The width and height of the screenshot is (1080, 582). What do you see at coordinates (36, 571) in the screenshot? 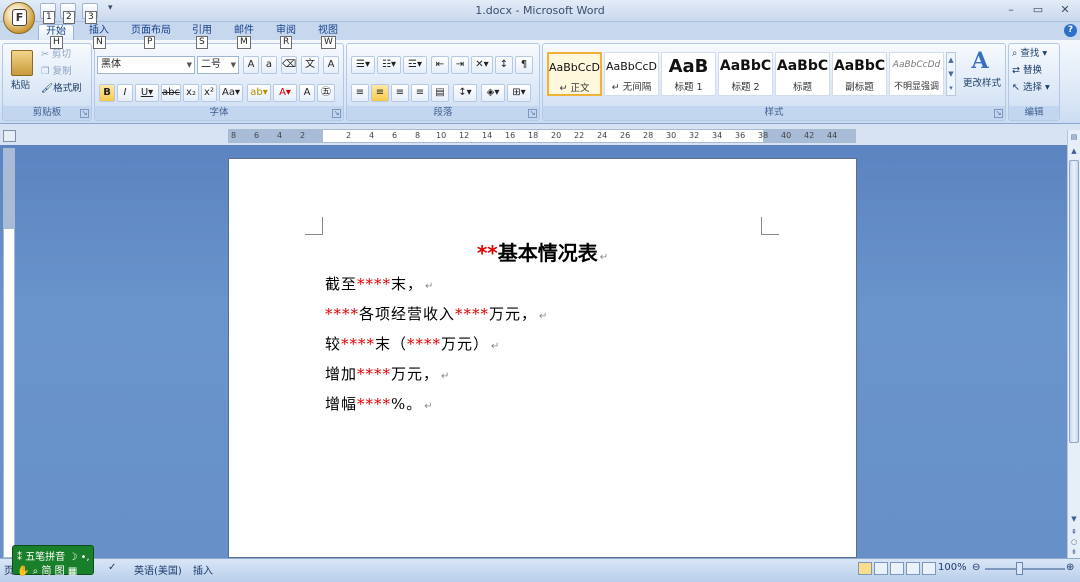
I see `search-icon: ⌕` at bounding box center [36, 571].